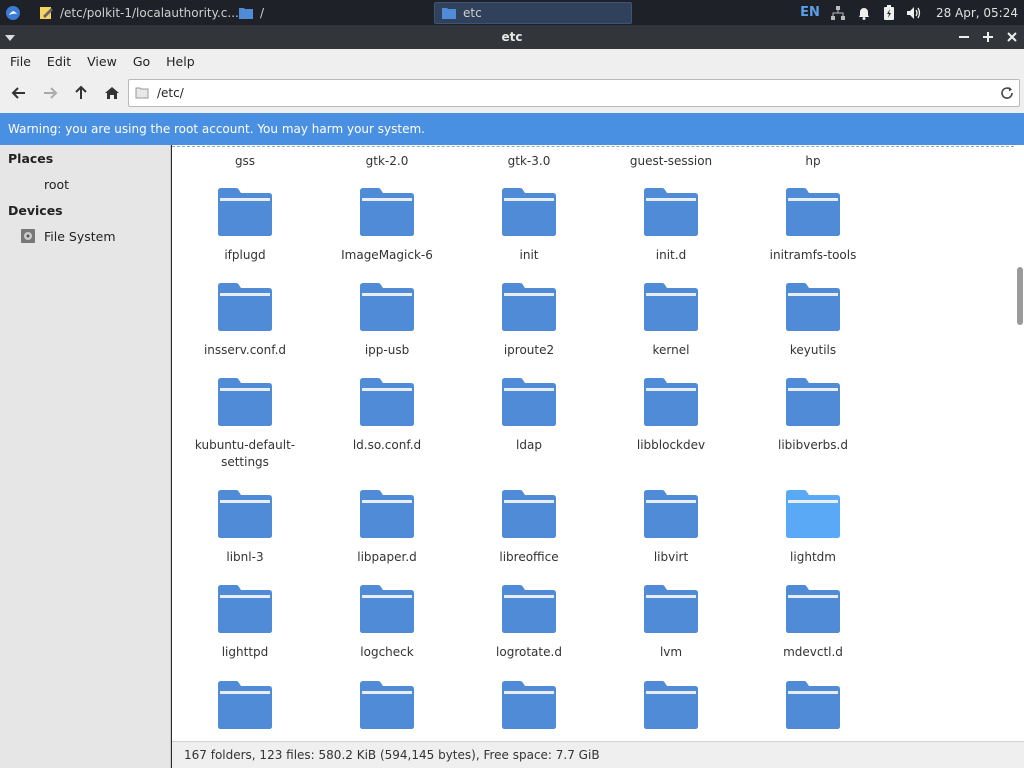 The height and width of the screenshot is (768, 1024). What do you see at coordinates (245, 621) in the screenshot?
I see `file-item: lighttpd` at bounding box center [245, 621].